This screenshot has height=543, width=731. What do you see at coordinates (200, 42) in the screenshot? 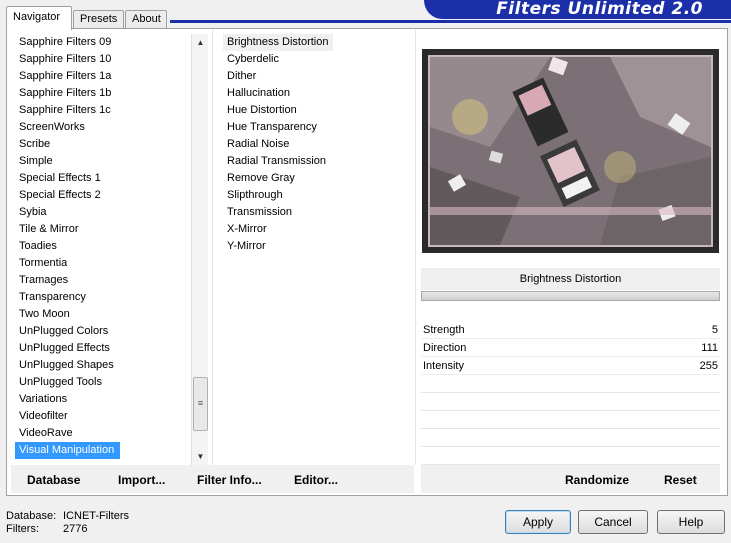
I see `scroll-up-icon: ▲` at bounding box center [200, 42].